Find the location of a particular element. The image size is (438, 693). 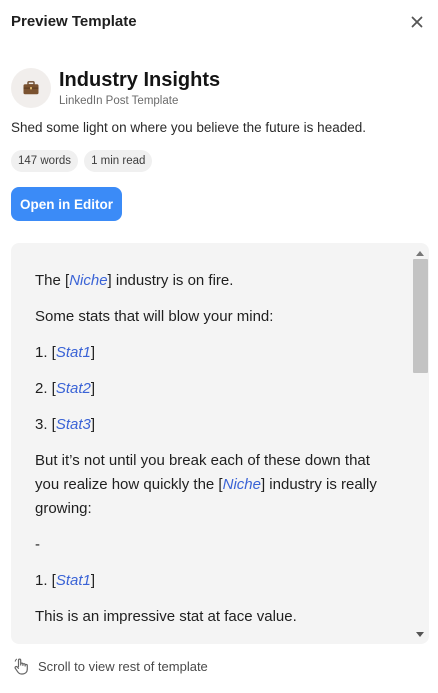

caret-down-icon is located at coordinates (420, 634).